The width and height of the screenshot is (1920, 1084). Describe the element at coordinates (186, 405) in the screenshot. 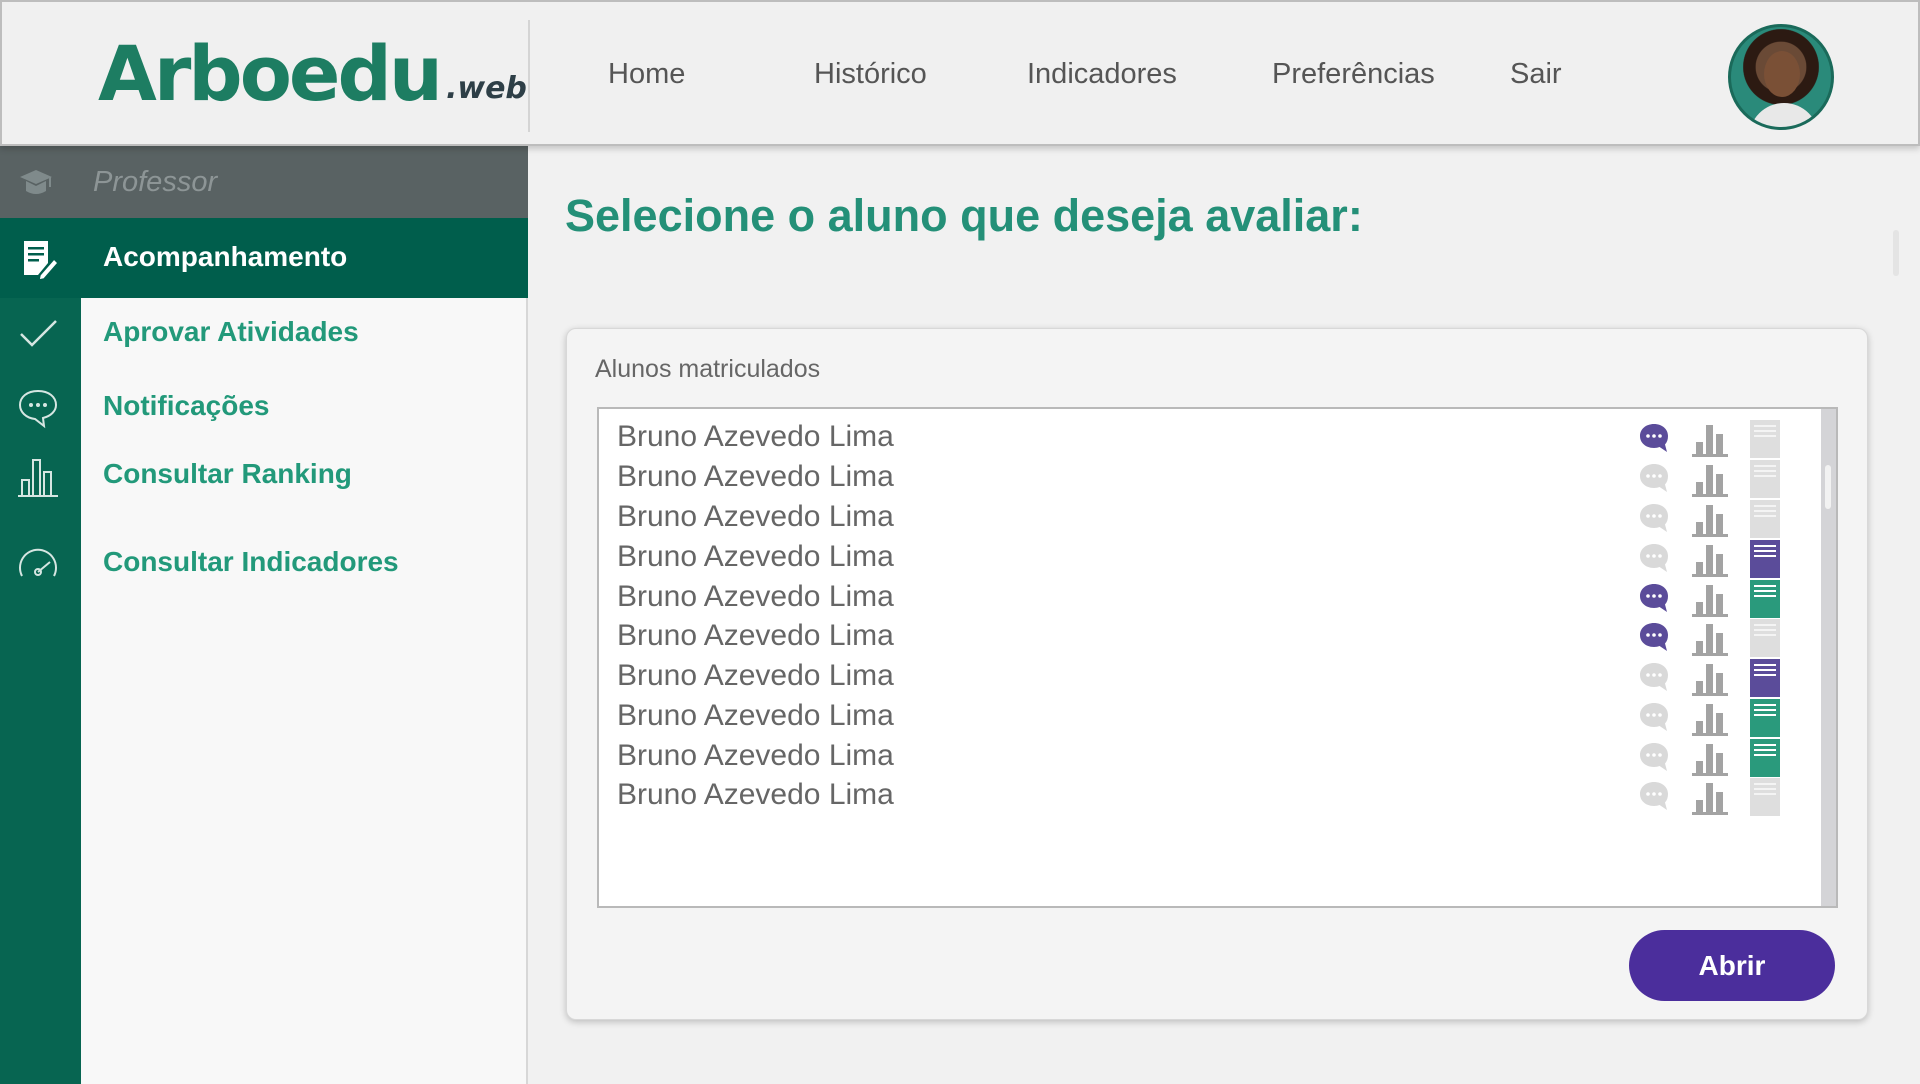

I see `sidebar-item-label: Notificações` at that location.